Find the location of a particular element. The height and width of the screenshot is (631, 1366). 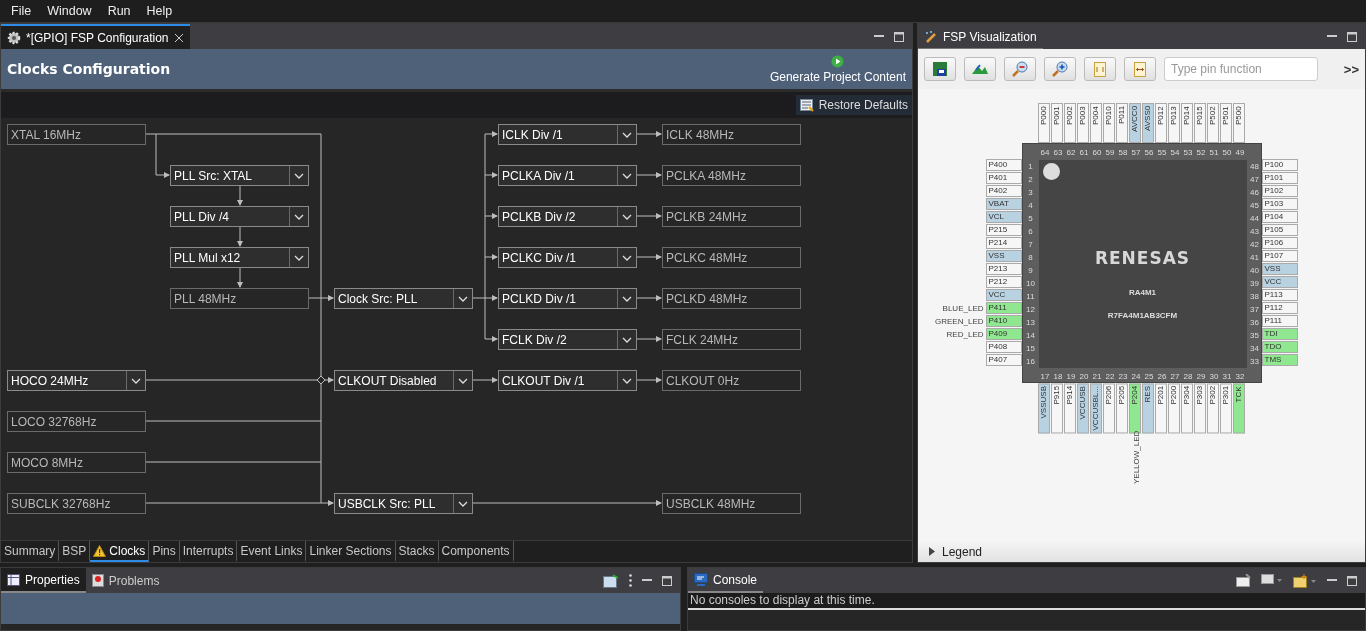

pin-label: P201 is located at coordinates (1160, 408).